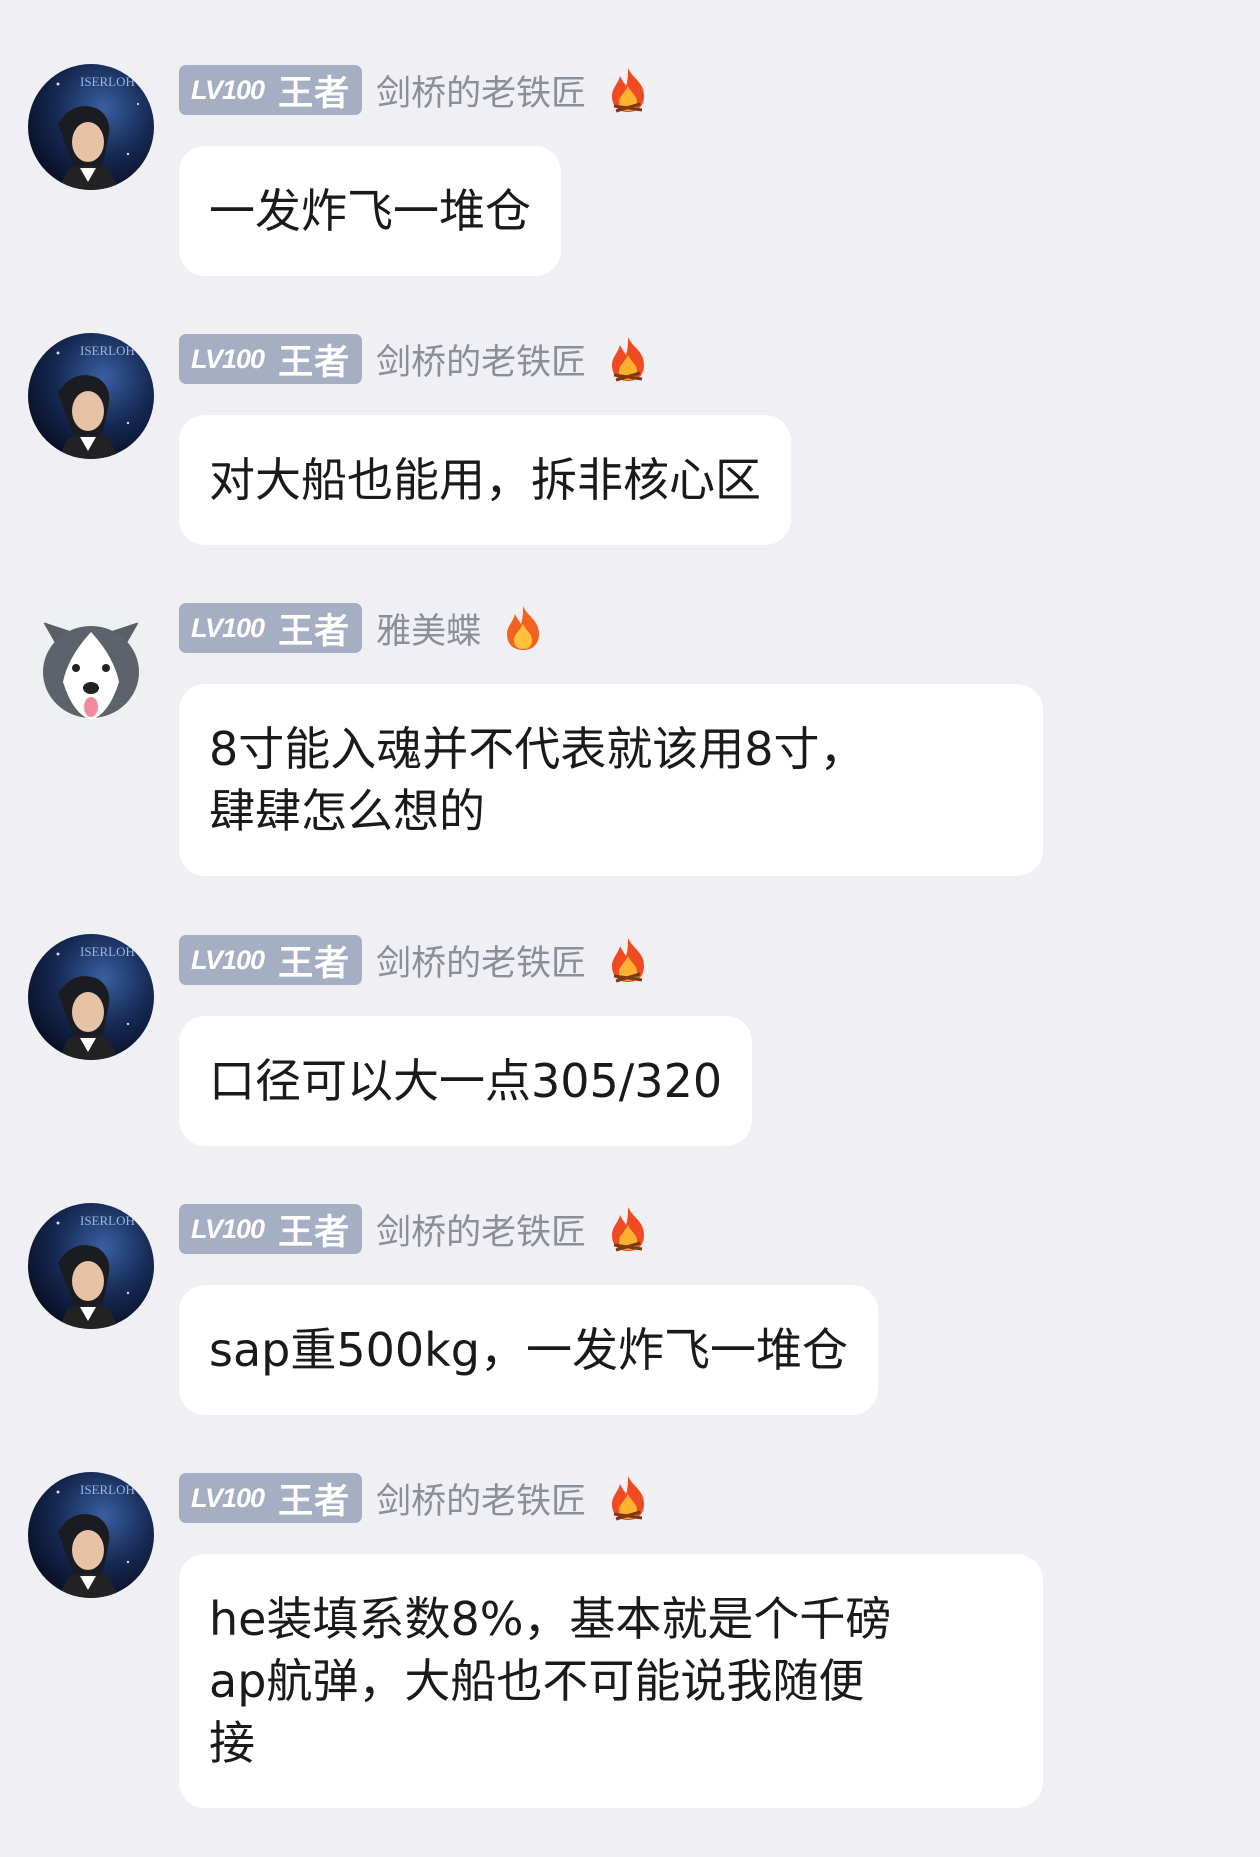 This screenshot has height=1857, width=1260. Describe the element at coordinates (611, 780) in the screenshot. I see `message-bubble: 8寸能入魂并不代表就该用8寸， 肆肆怎么想的` at that location.